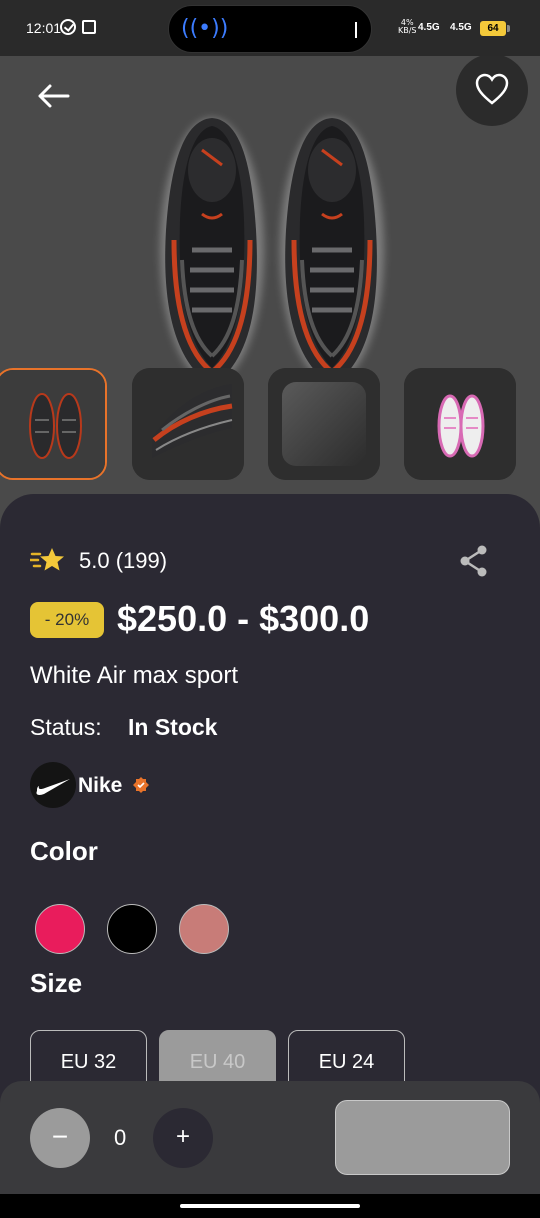 The image size is (540, 1218). I want to click on quantity-value: 0, so click(120, 1137).